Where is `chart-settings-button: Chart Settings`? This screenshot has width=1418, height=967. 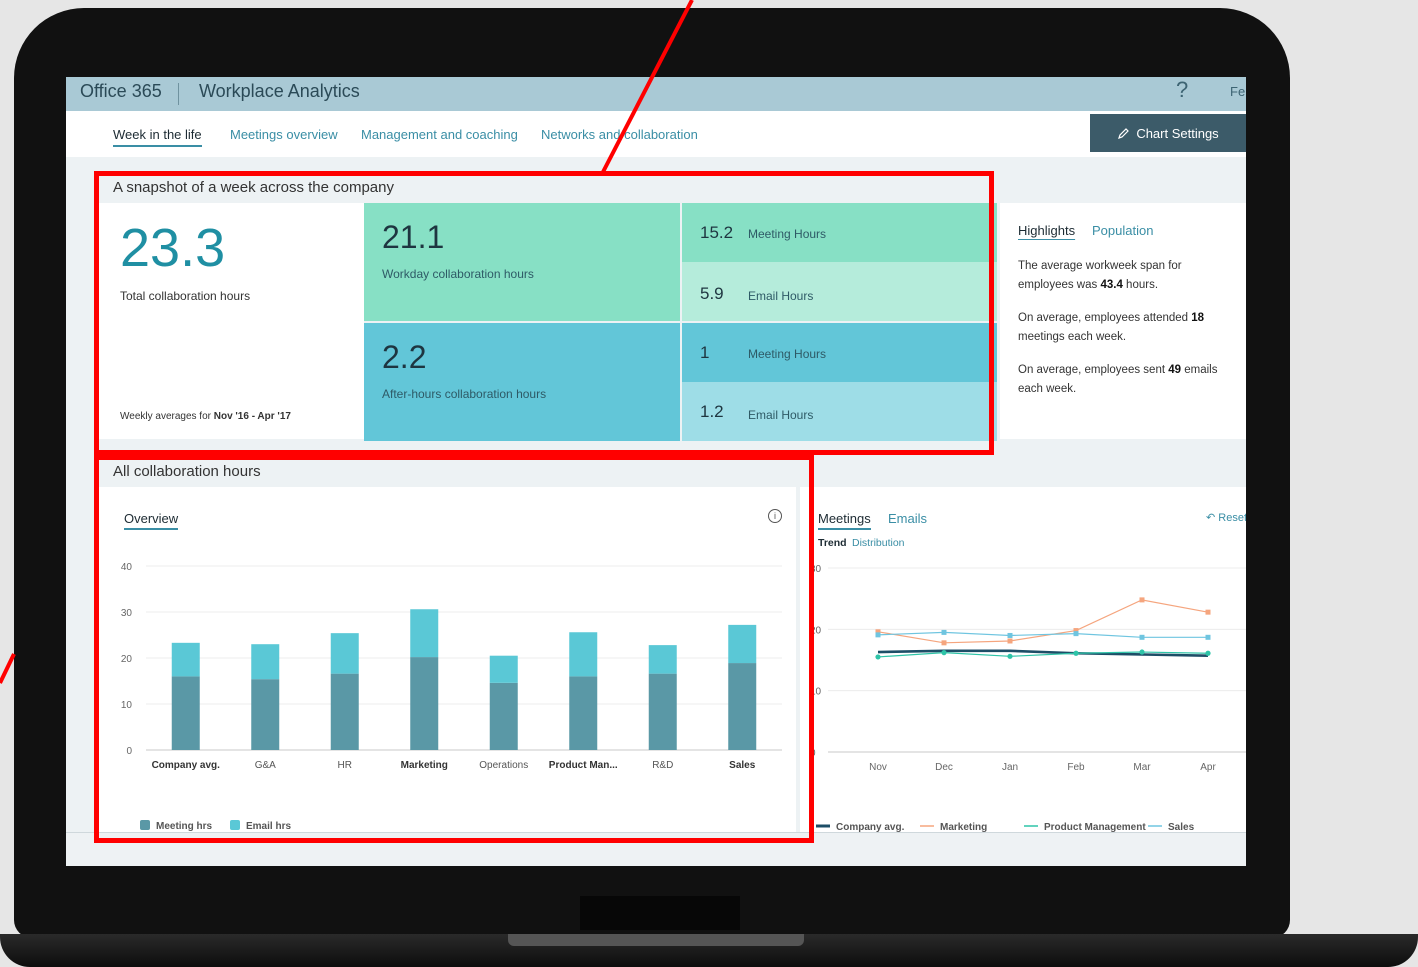
chart-settings-button: Chart Settings is located at coordinates (1168, 133).